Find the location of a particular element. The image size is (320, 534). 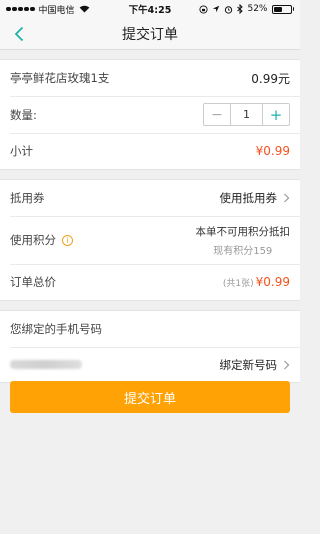

quantity-stepper: − 1 + is located at coordinates (246, 114).